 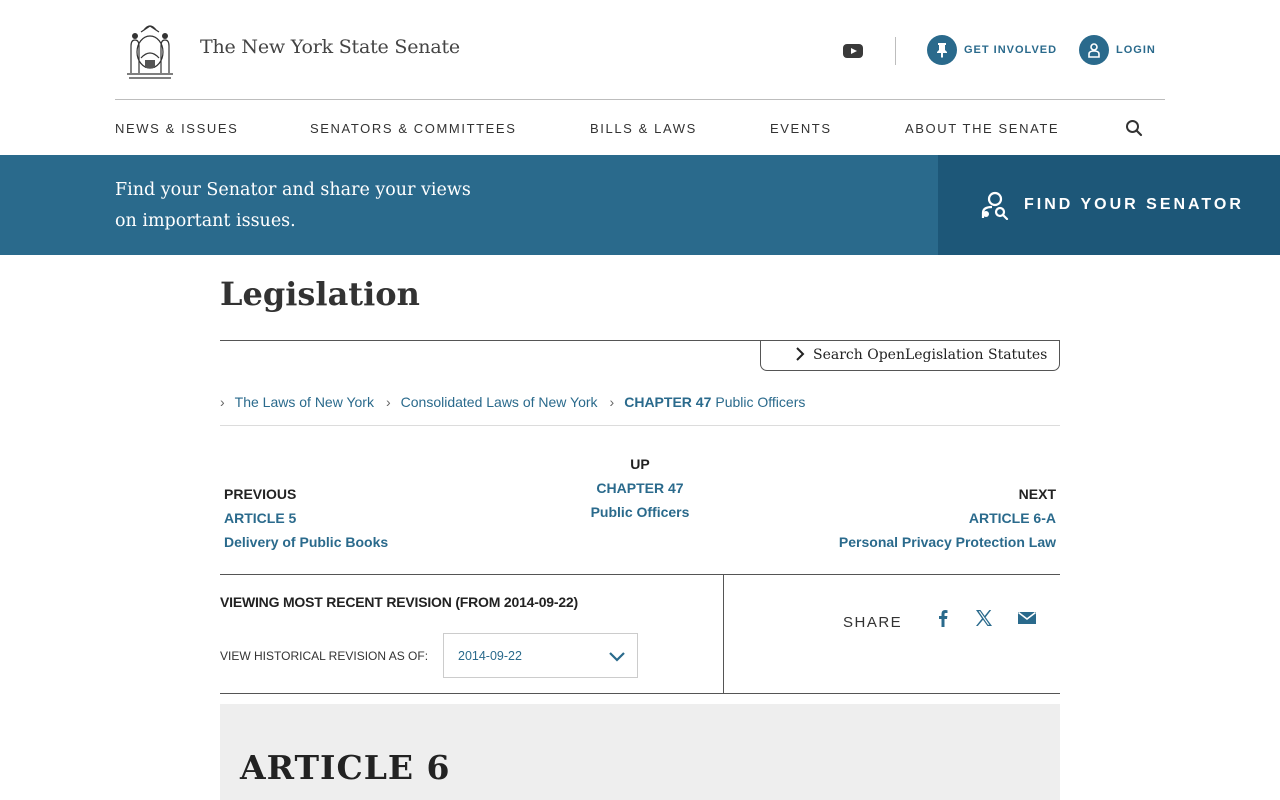 I want to click on breadcrumb-divider, so click(x=640, y=425).